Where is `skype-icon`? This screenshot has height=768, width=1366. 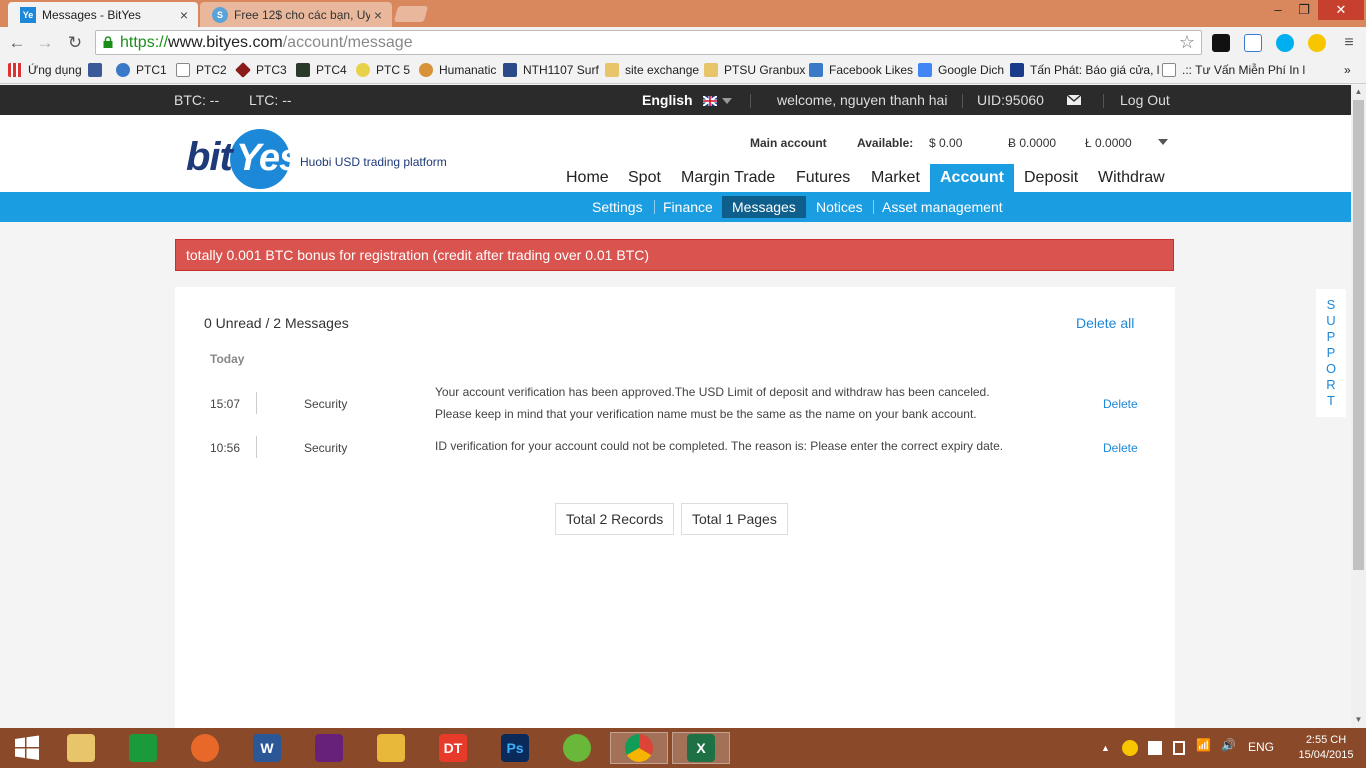 skype-icon is located at coordinates (1285, 43).